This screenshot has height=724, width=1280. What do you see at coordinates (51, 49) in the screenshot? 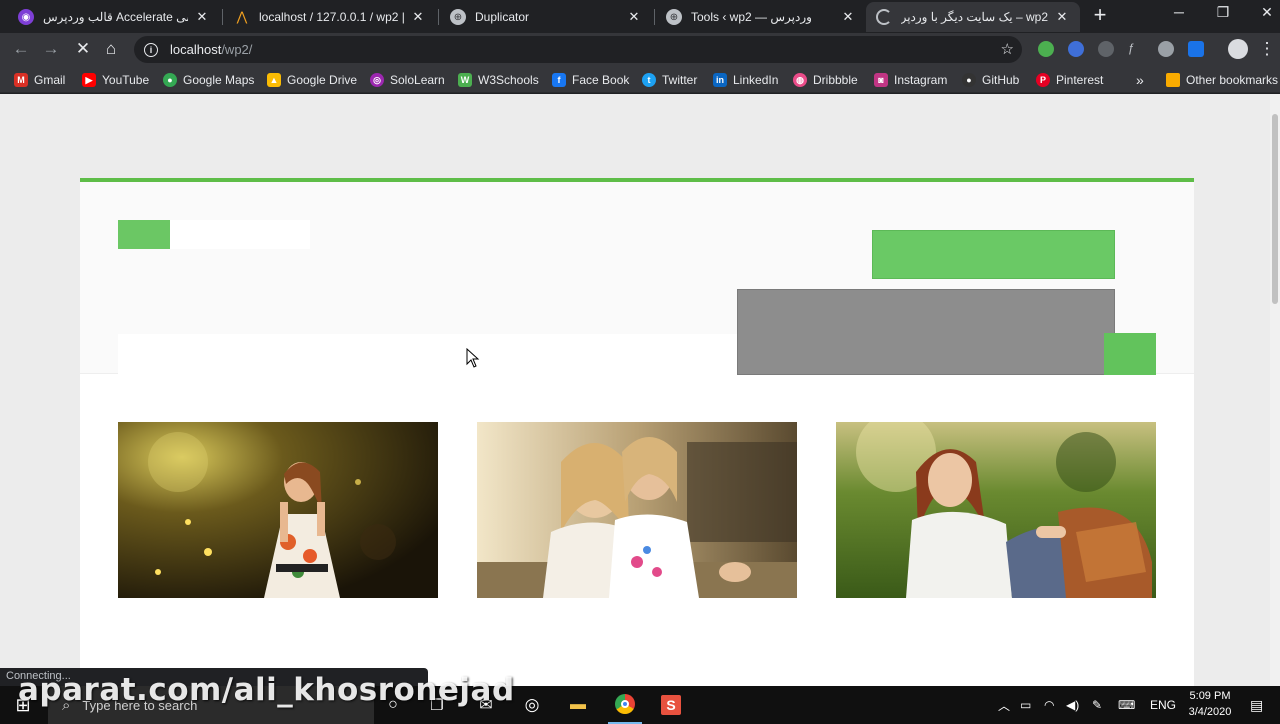
I see `forward-button: →` at bounding box center [51, 49].